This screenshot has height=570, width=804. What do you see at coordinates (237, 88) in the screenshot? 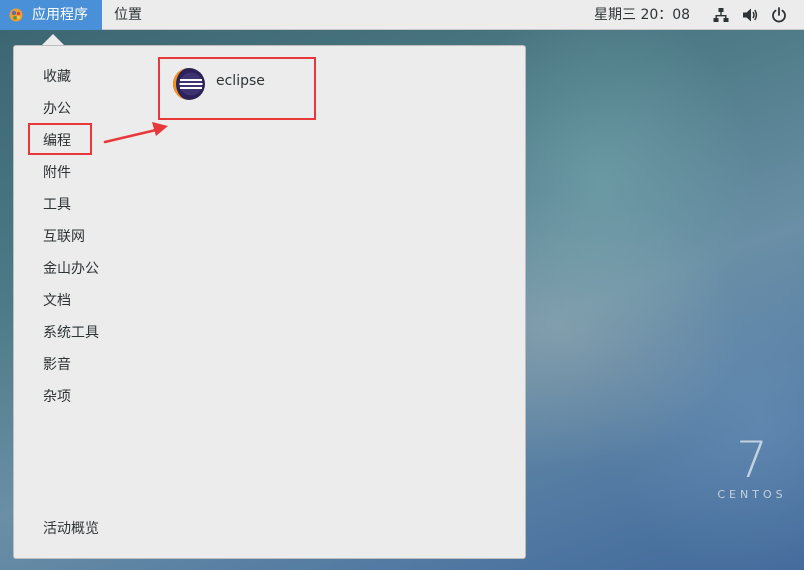
I see `annotation-highlight-eclipse` at bounding box center [237, 88].